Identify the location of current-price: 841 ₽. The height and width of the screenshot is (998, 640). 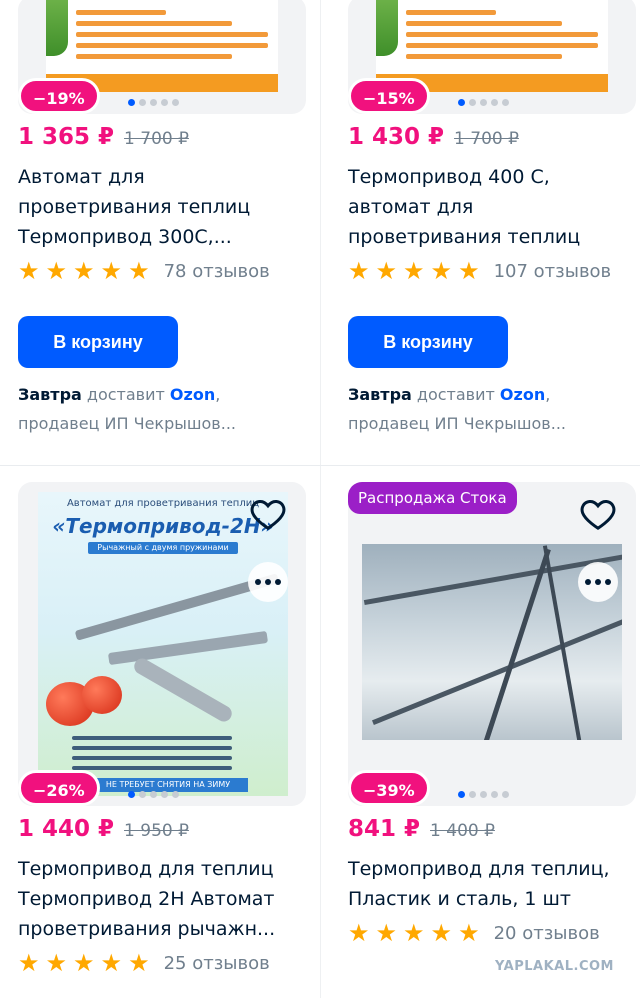
(384, 829).